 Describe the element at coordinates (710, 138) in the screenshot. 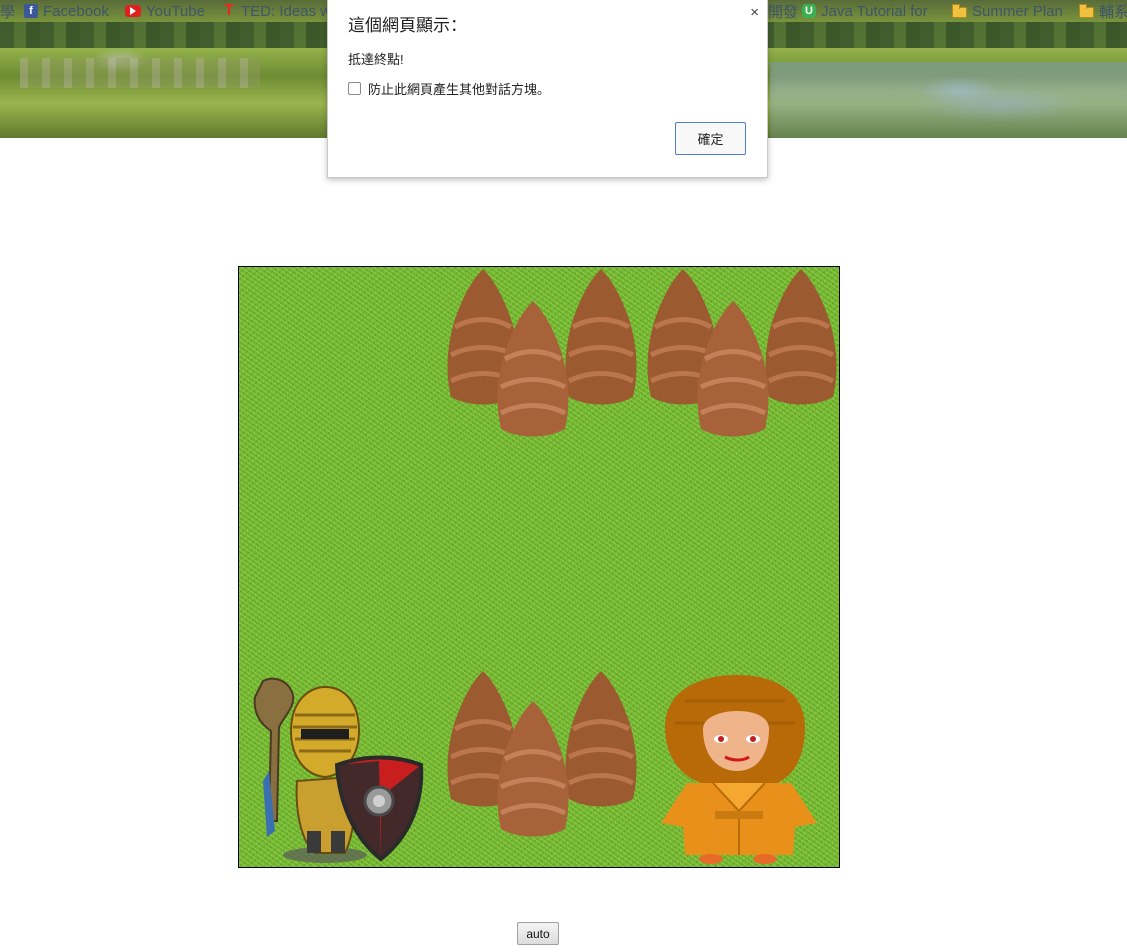

I see `ok-button: 確定` at that location.